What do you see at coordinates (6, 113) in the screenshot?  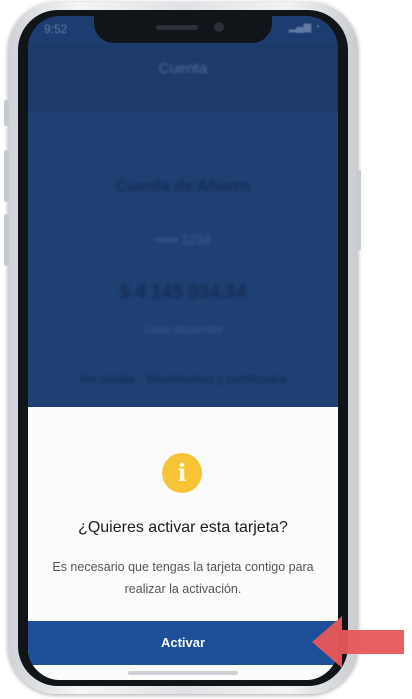 I see `mute-switch` at bounding box center [6, 113].